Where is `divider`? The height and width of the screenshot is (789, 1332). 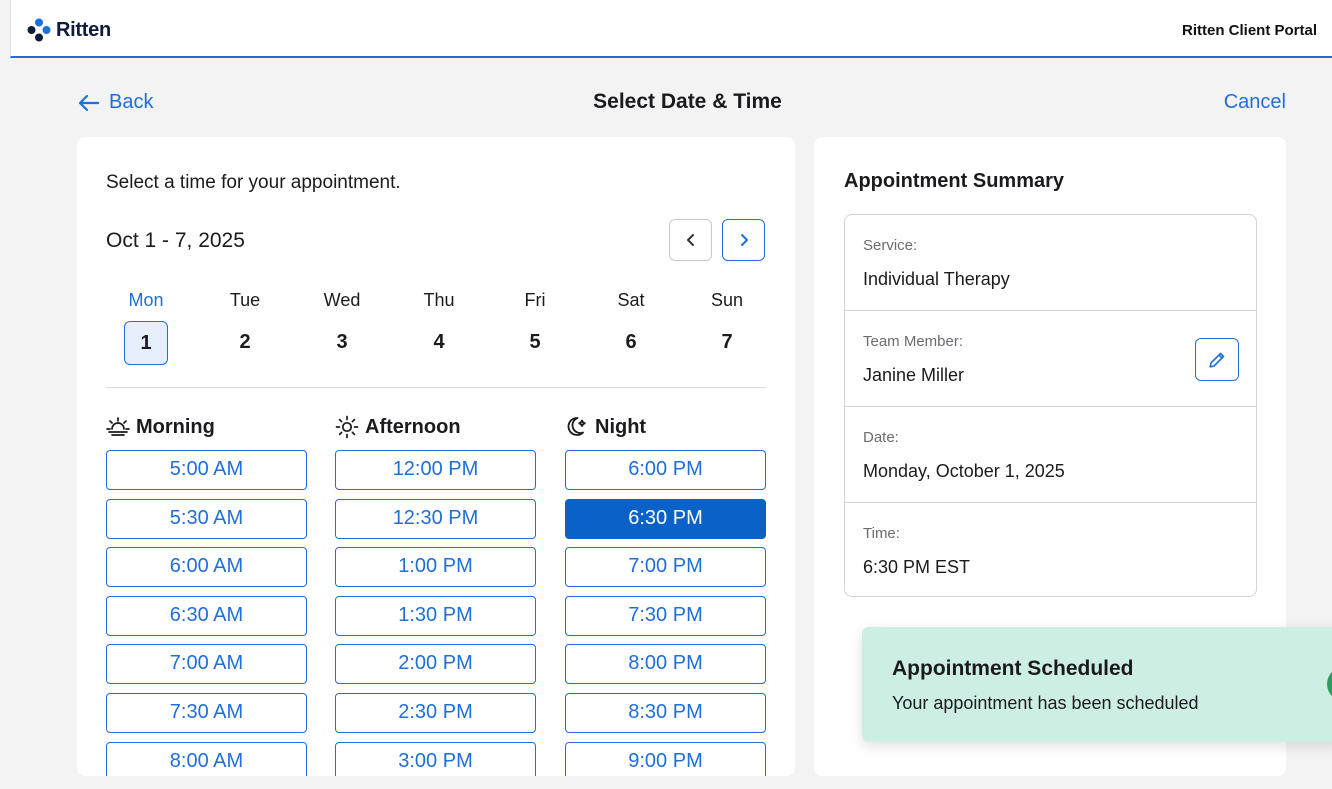
divider is located at coordinates (436, 387).